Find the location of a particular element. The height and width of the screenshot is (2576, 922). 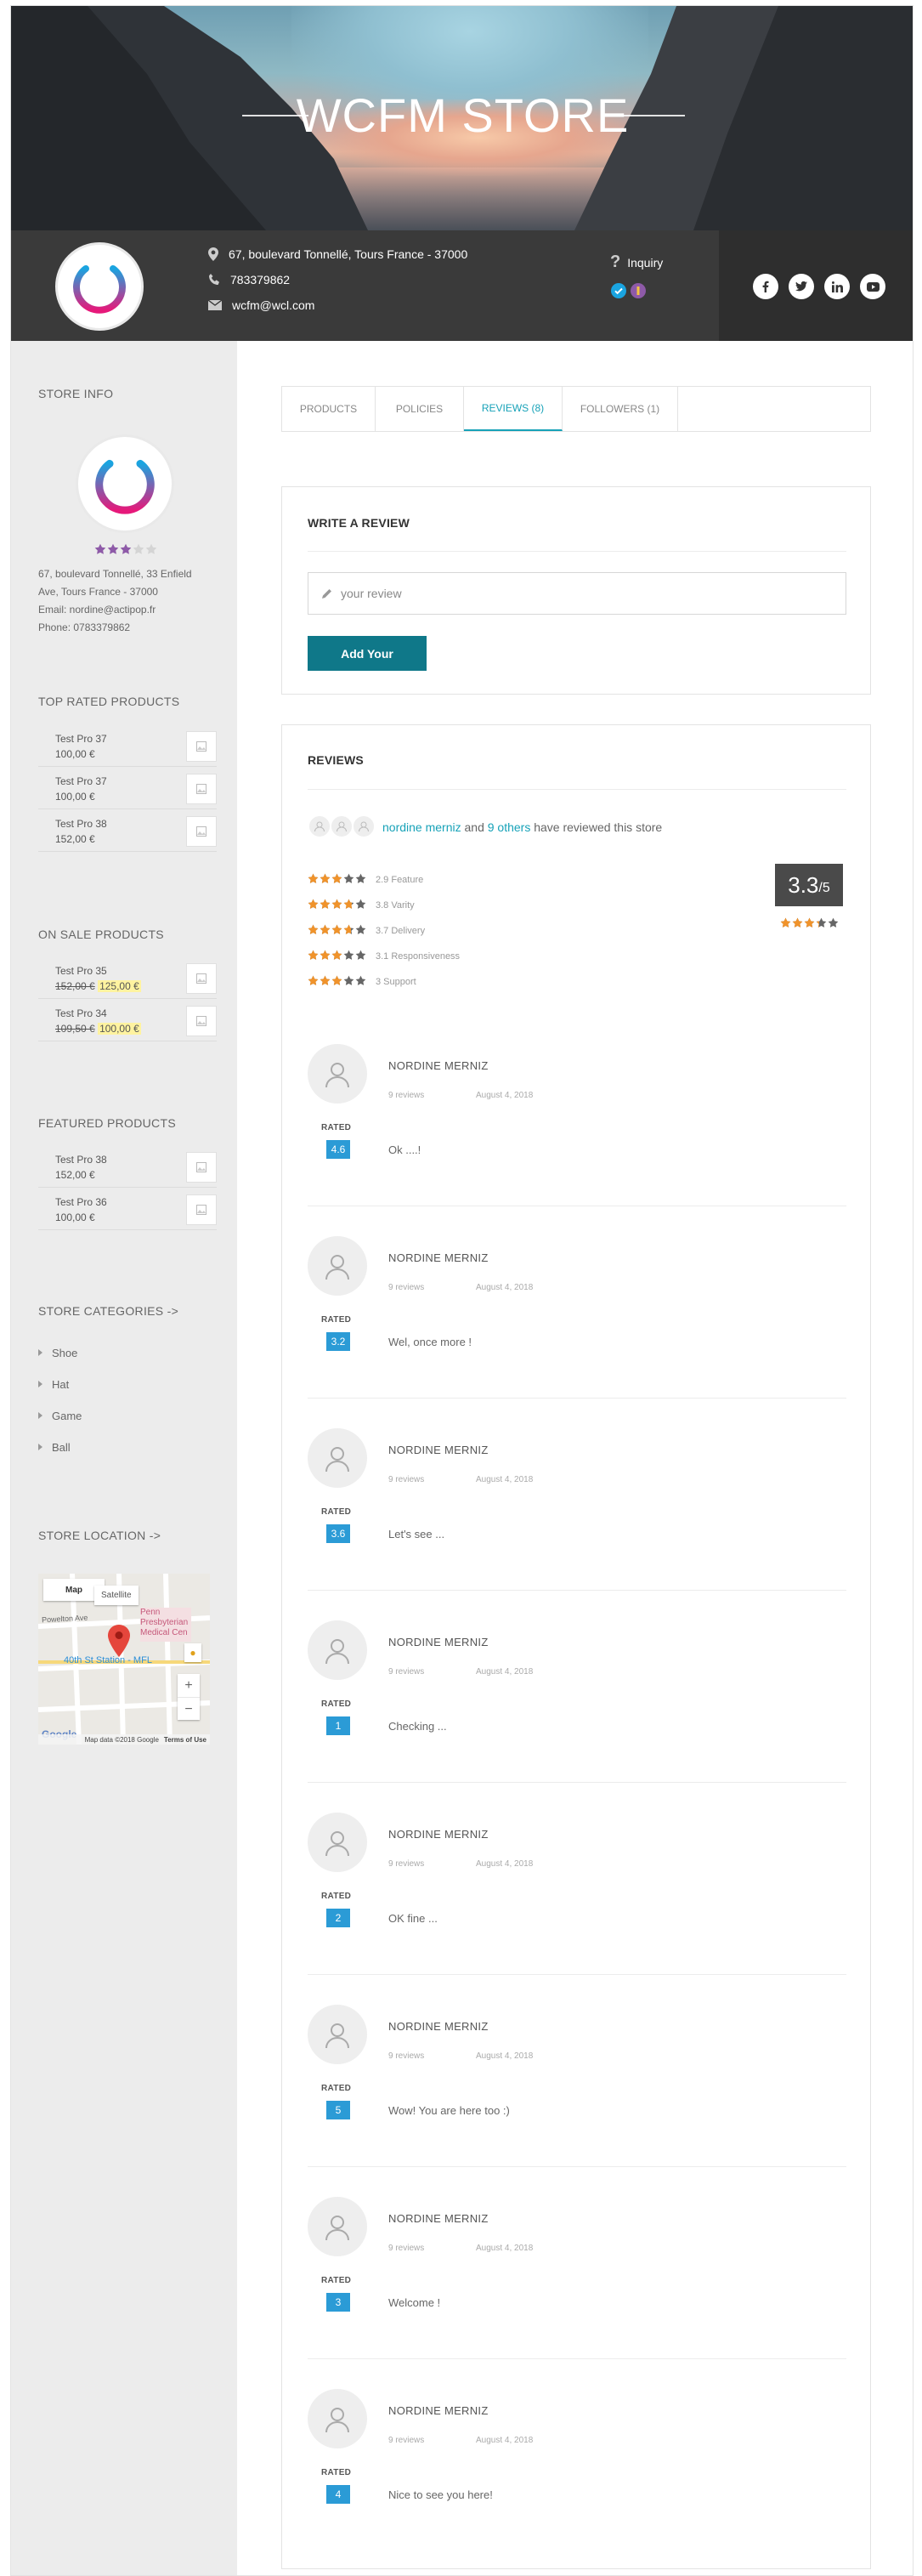

tab-reviews: REVIEWS (8) is located at coordinates (513, 409).